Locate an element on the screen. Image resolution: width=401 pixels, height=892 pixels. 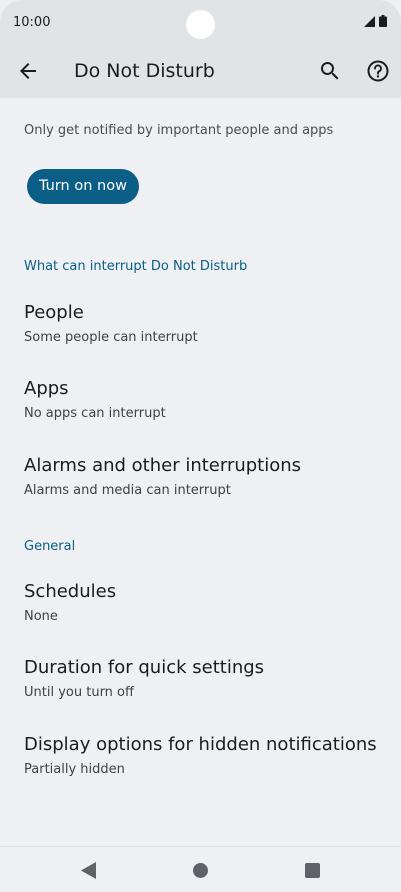
setting-title: Duration for quick settings is located at coordinates (144, 667).